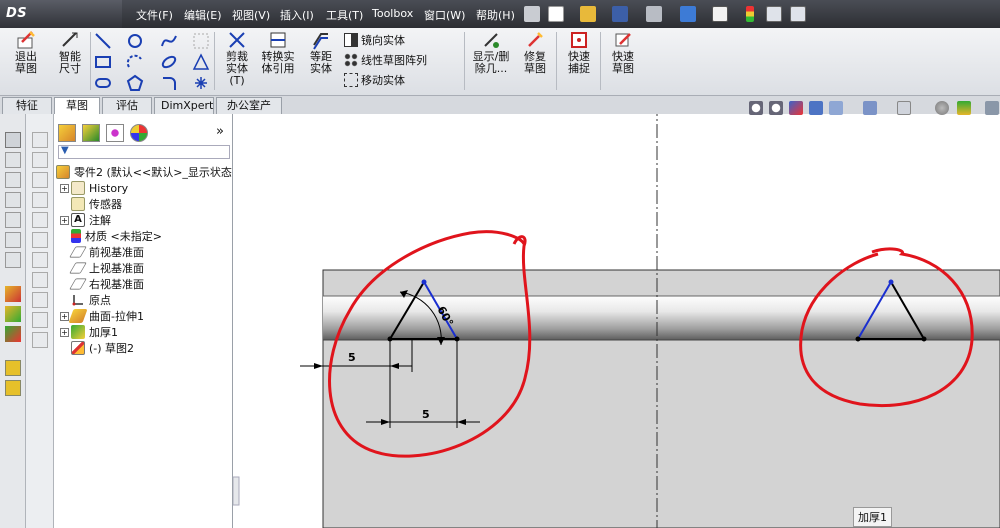 This screenshot has width=1000, height=528. I want to click on sweep-icon, so click(13, 180).